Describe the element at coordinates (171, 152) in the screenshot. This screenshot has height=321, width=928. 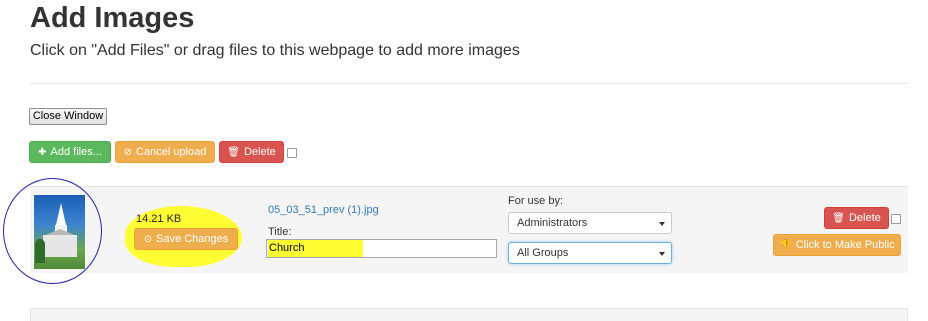
I see `cancel-upload-label: Cancel upload` at that location.